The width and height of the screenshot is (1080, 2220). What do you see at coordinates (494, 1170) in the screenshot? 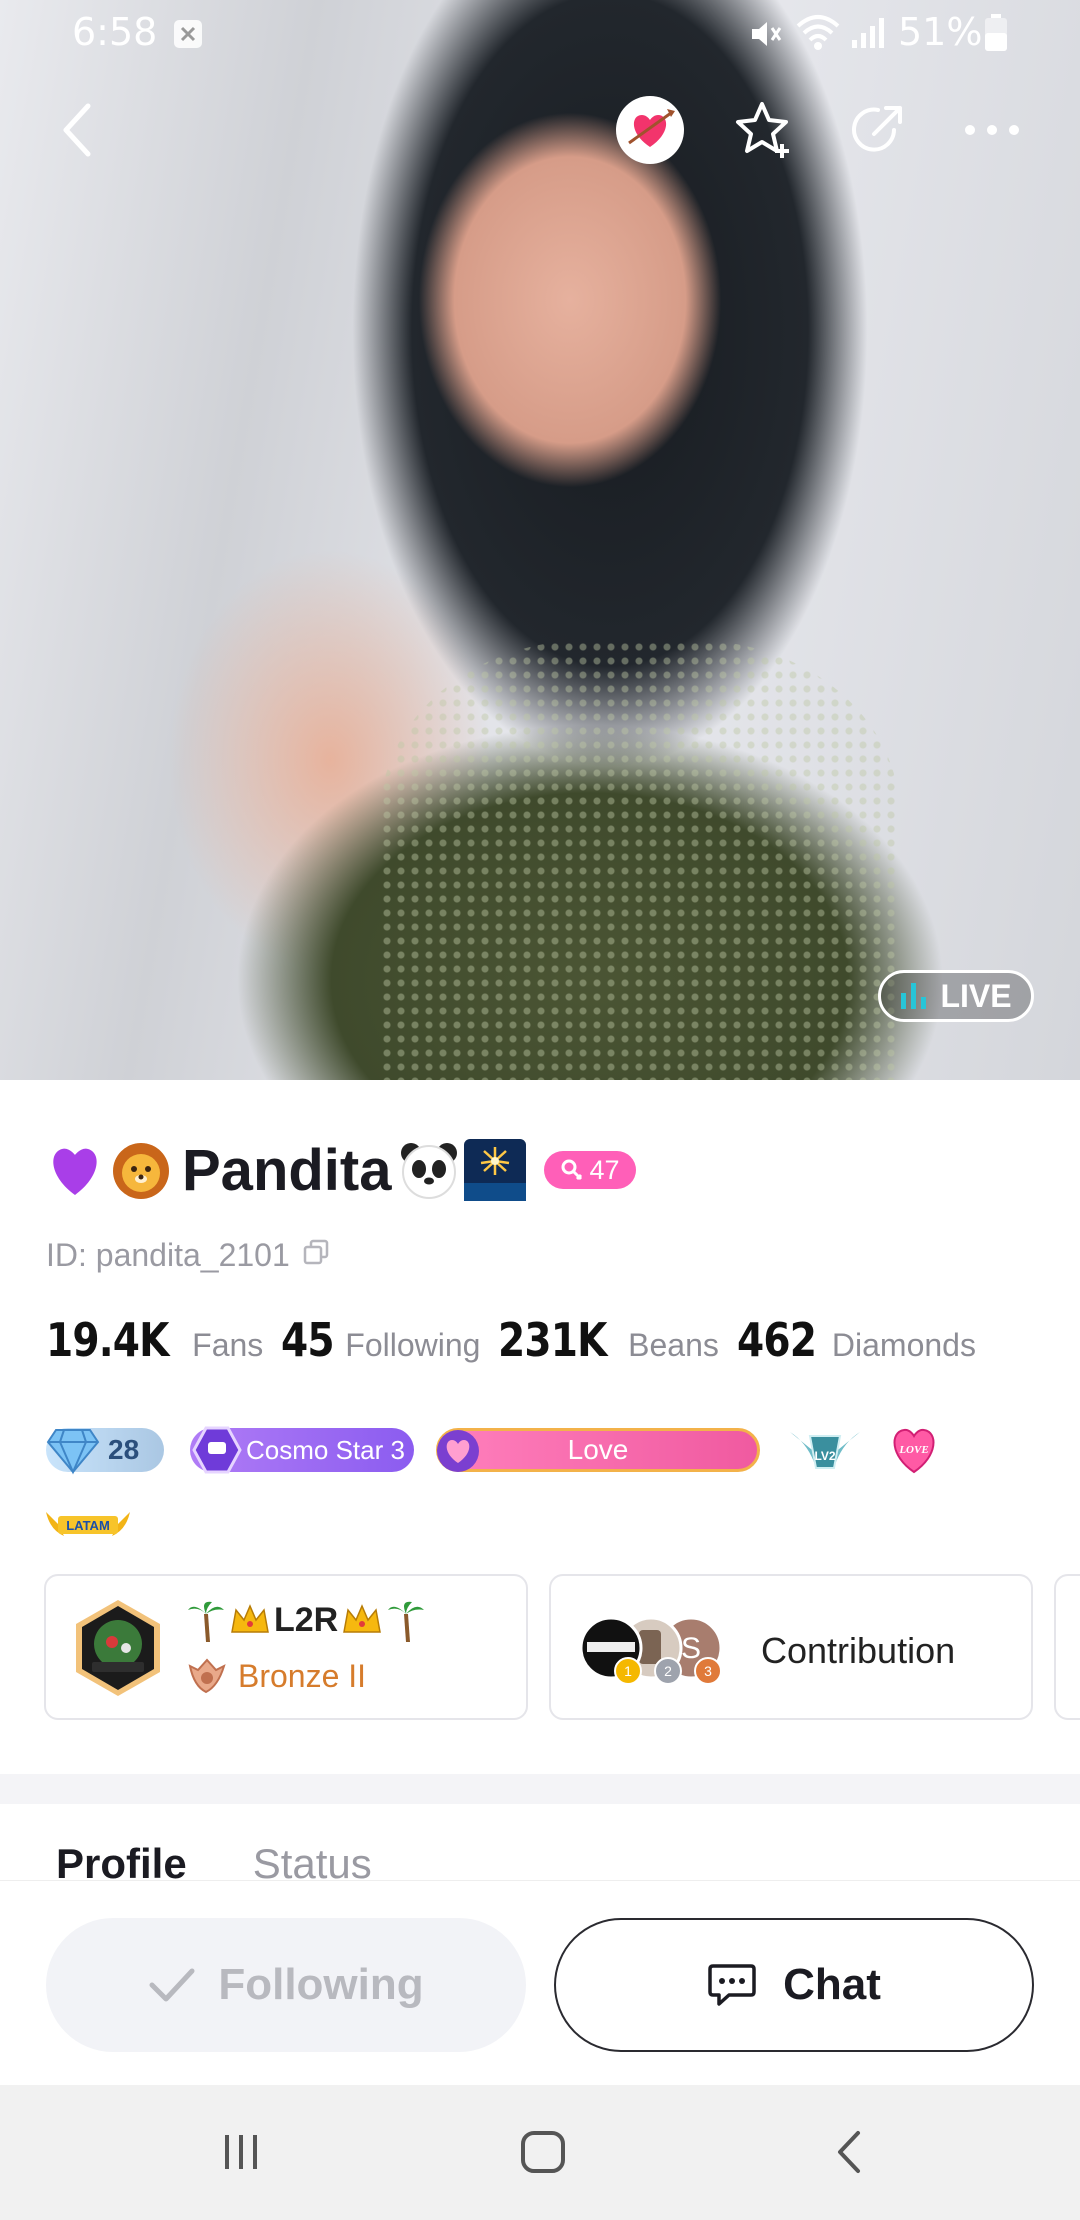
I see `fireworks-icon` at bounding box center [494, 1170].